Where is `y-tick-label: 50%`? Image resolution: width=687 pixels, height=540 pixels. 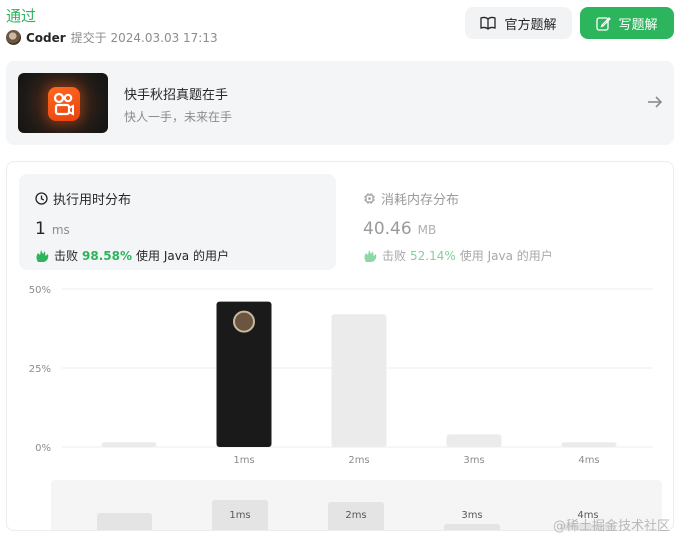
y-tick-label: 50% is located at coordinates (40, 290).